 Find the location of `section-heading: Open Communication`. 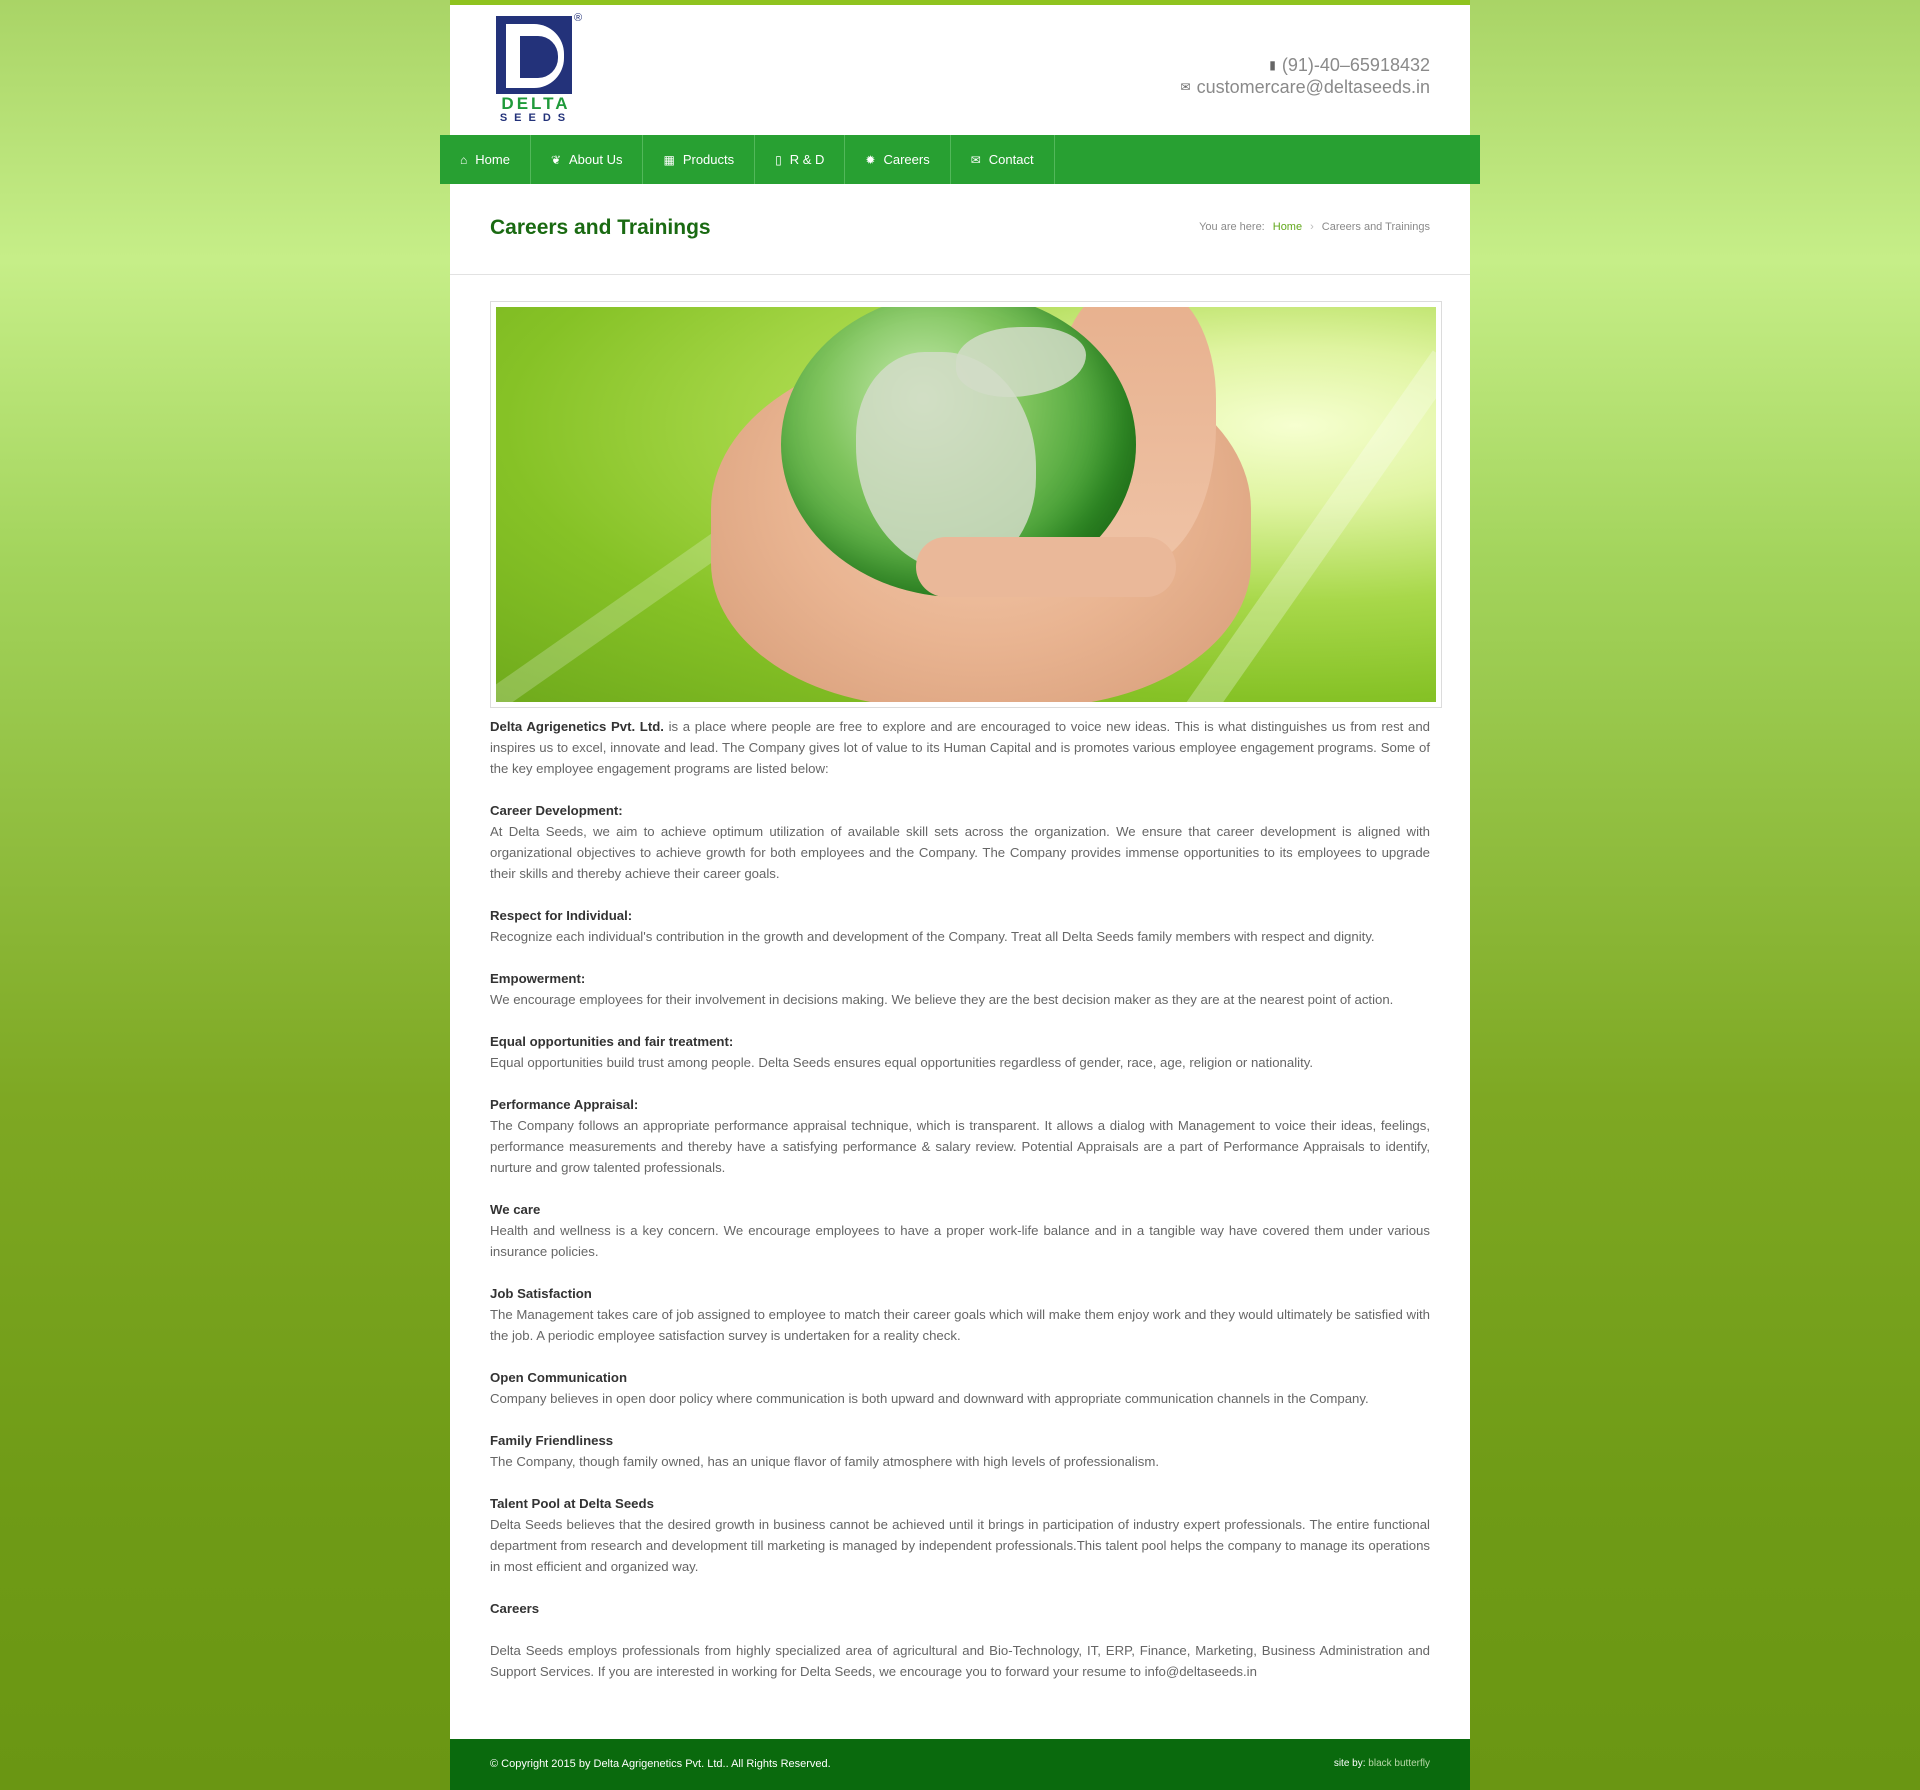

section-heading: Open Communication is located at coordinates (559, 1377).